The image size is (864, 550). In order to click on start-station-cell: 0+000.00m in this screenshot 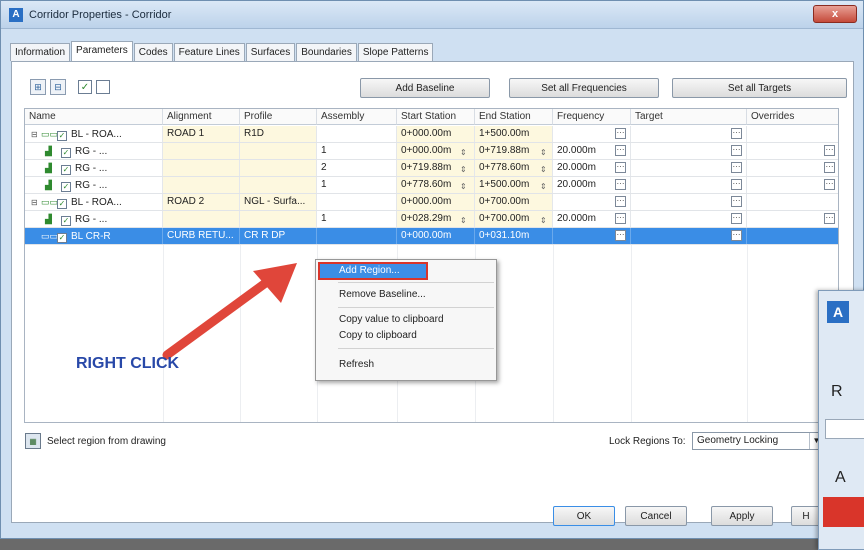, I will do `click(436, 202)`.